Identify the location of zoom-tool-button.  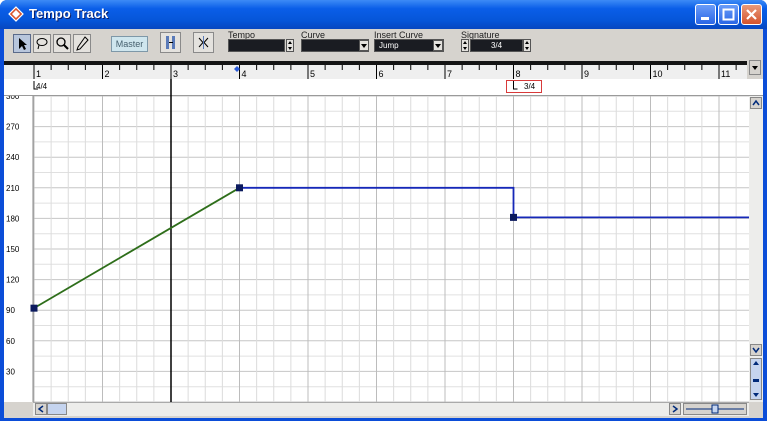
(62, 43).